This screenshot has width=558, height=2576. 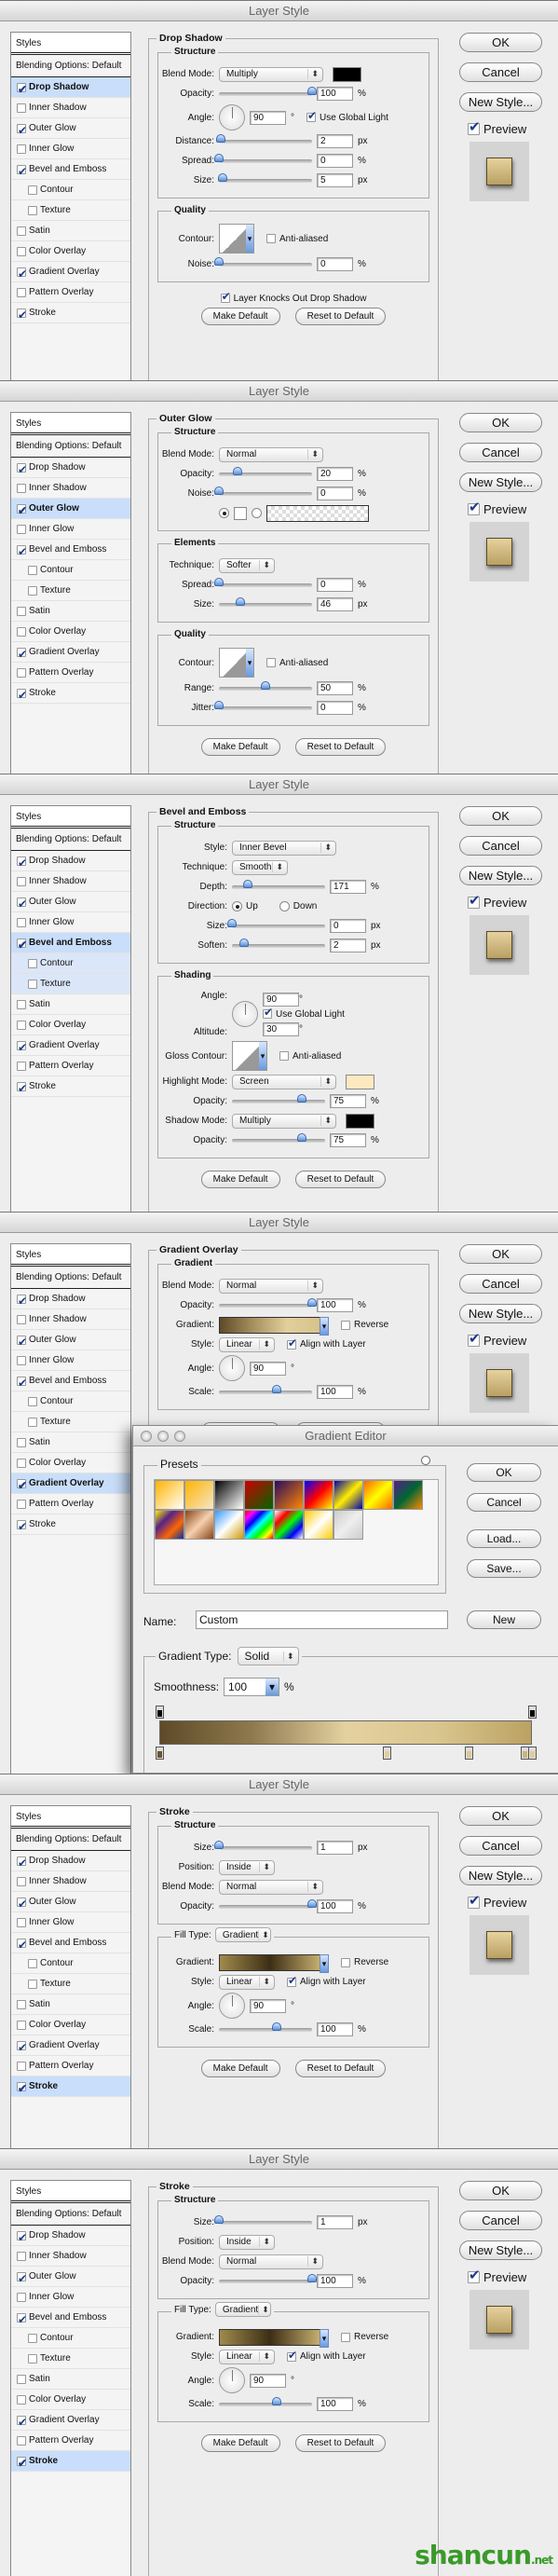 What do you see at coordinates (263, 582) in the screenshot?
I see `spread-slider` at bounding box center [263, 582].